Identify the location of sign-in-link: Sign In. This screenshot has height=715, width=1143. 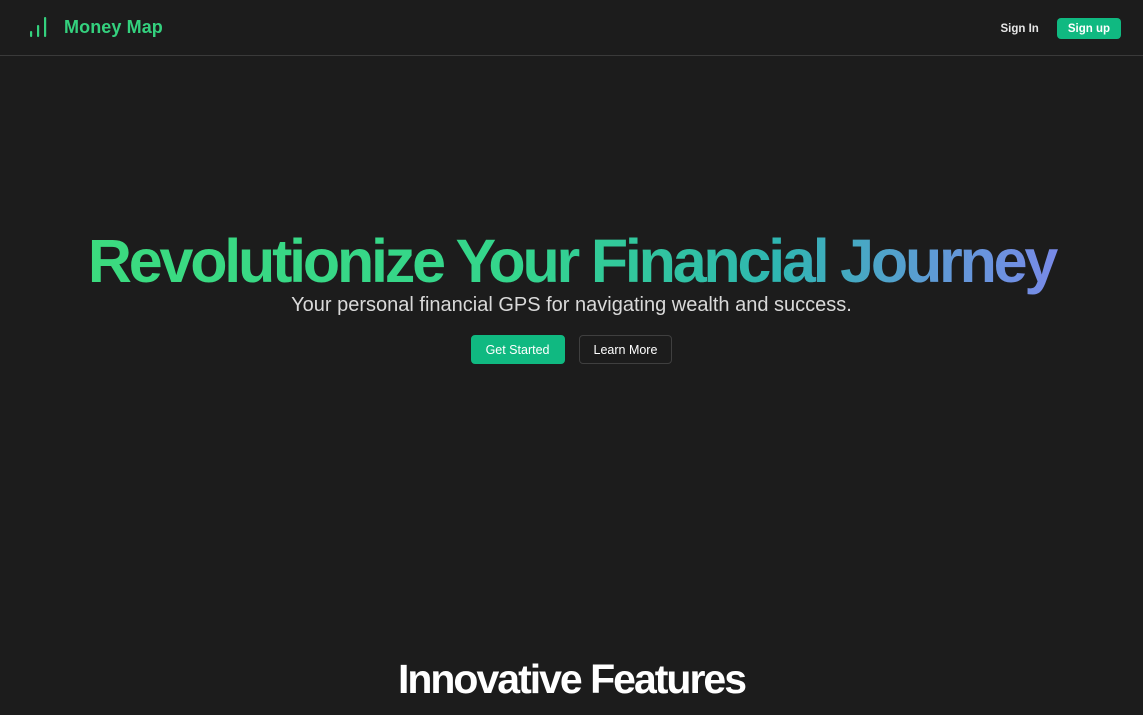
(1019, 29).